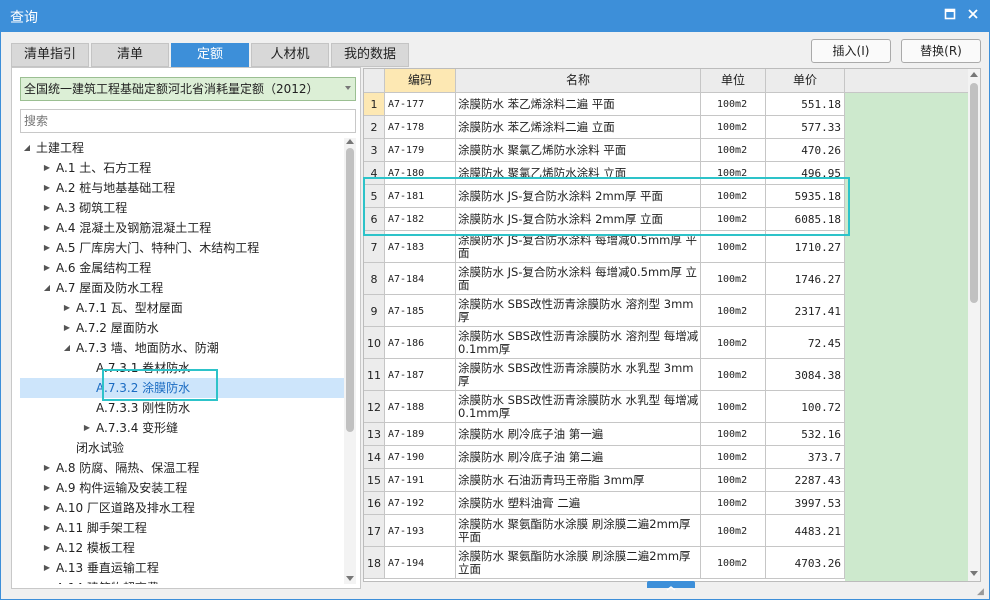 This screenshot has height=600, width=990. I want to click on table-scrollbar, so click(974, 325).